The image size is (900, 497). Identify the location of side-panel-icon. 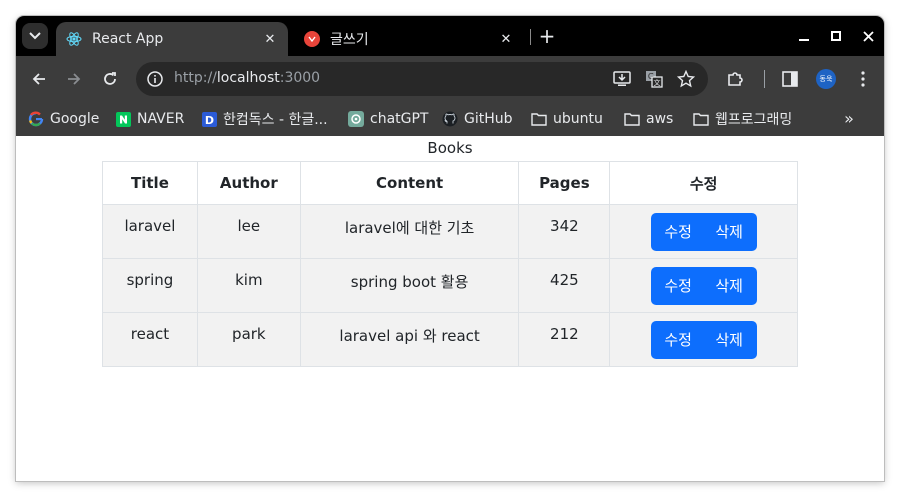
(790, 79).